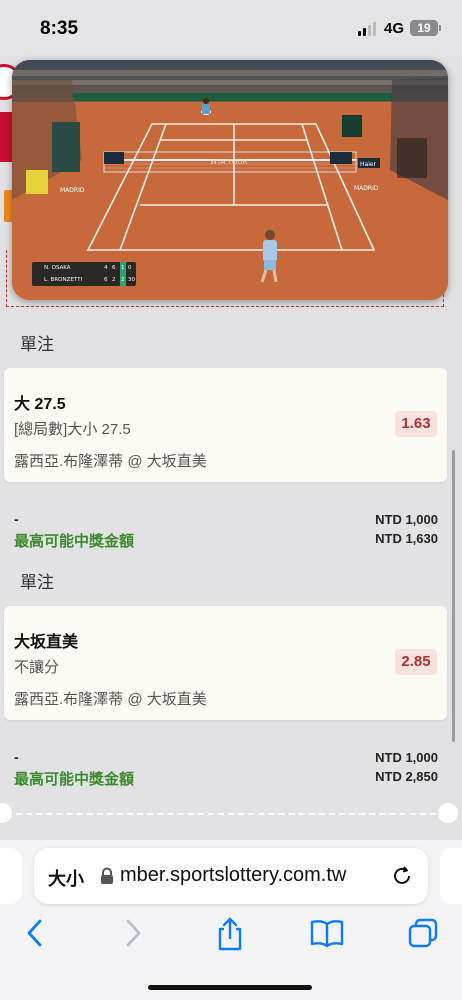  I want to click on status-bar: 8:35 4G 19, so click(231, 28).